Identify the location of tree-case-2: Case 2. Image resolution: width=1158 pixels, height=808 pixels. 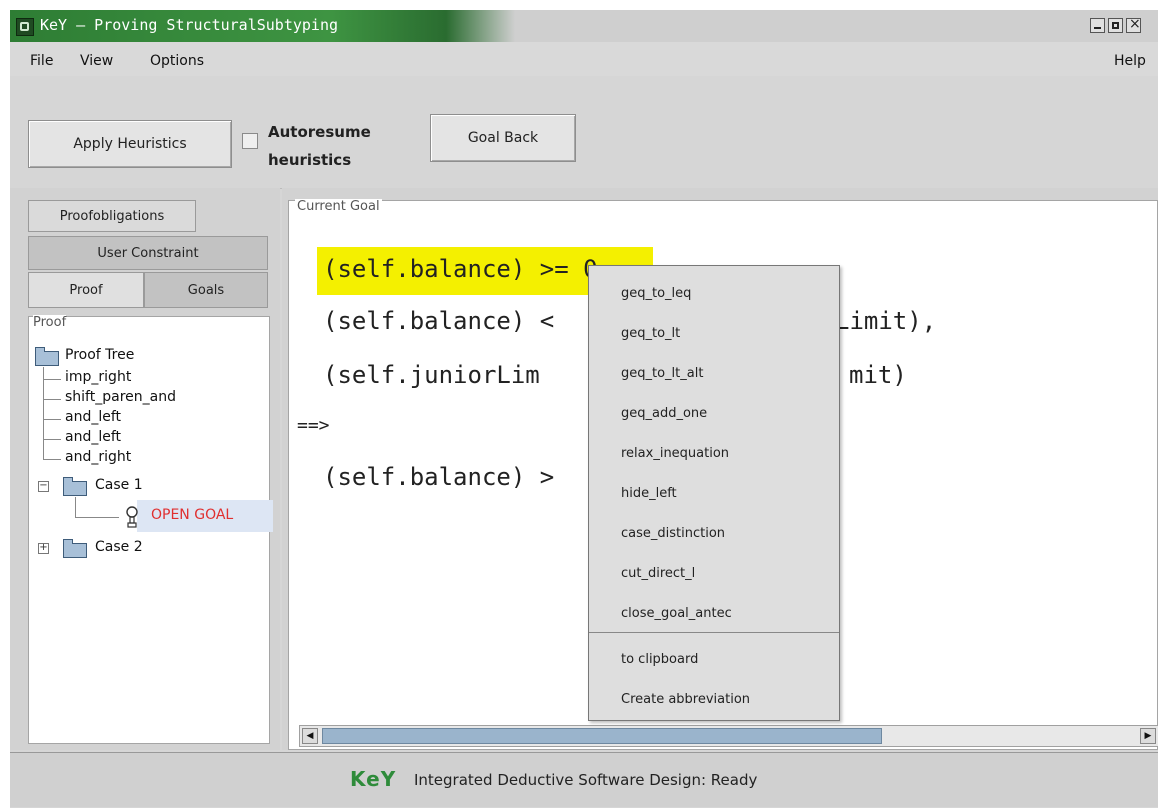
(119, 547).